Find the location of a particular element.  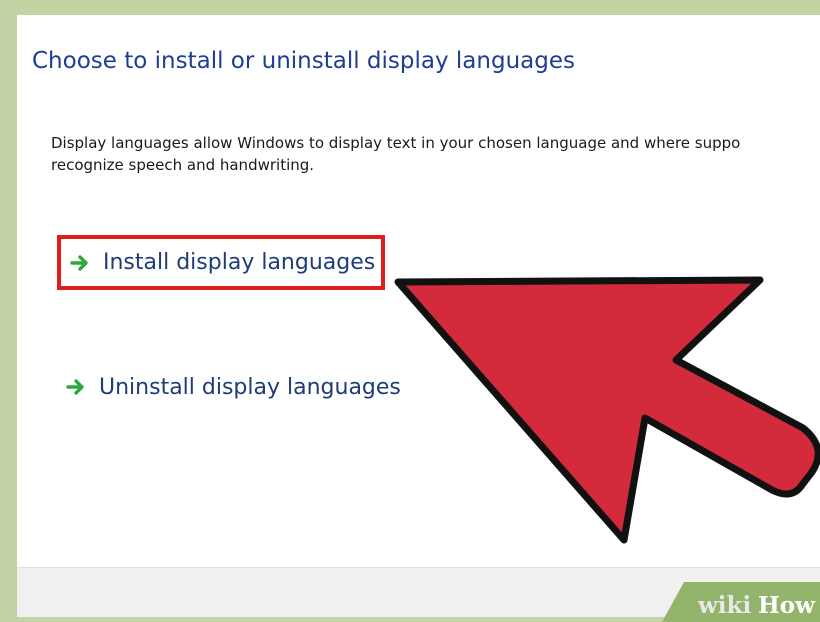

install-display-languages-link: Install display languages is located at coordinates (221, 262).